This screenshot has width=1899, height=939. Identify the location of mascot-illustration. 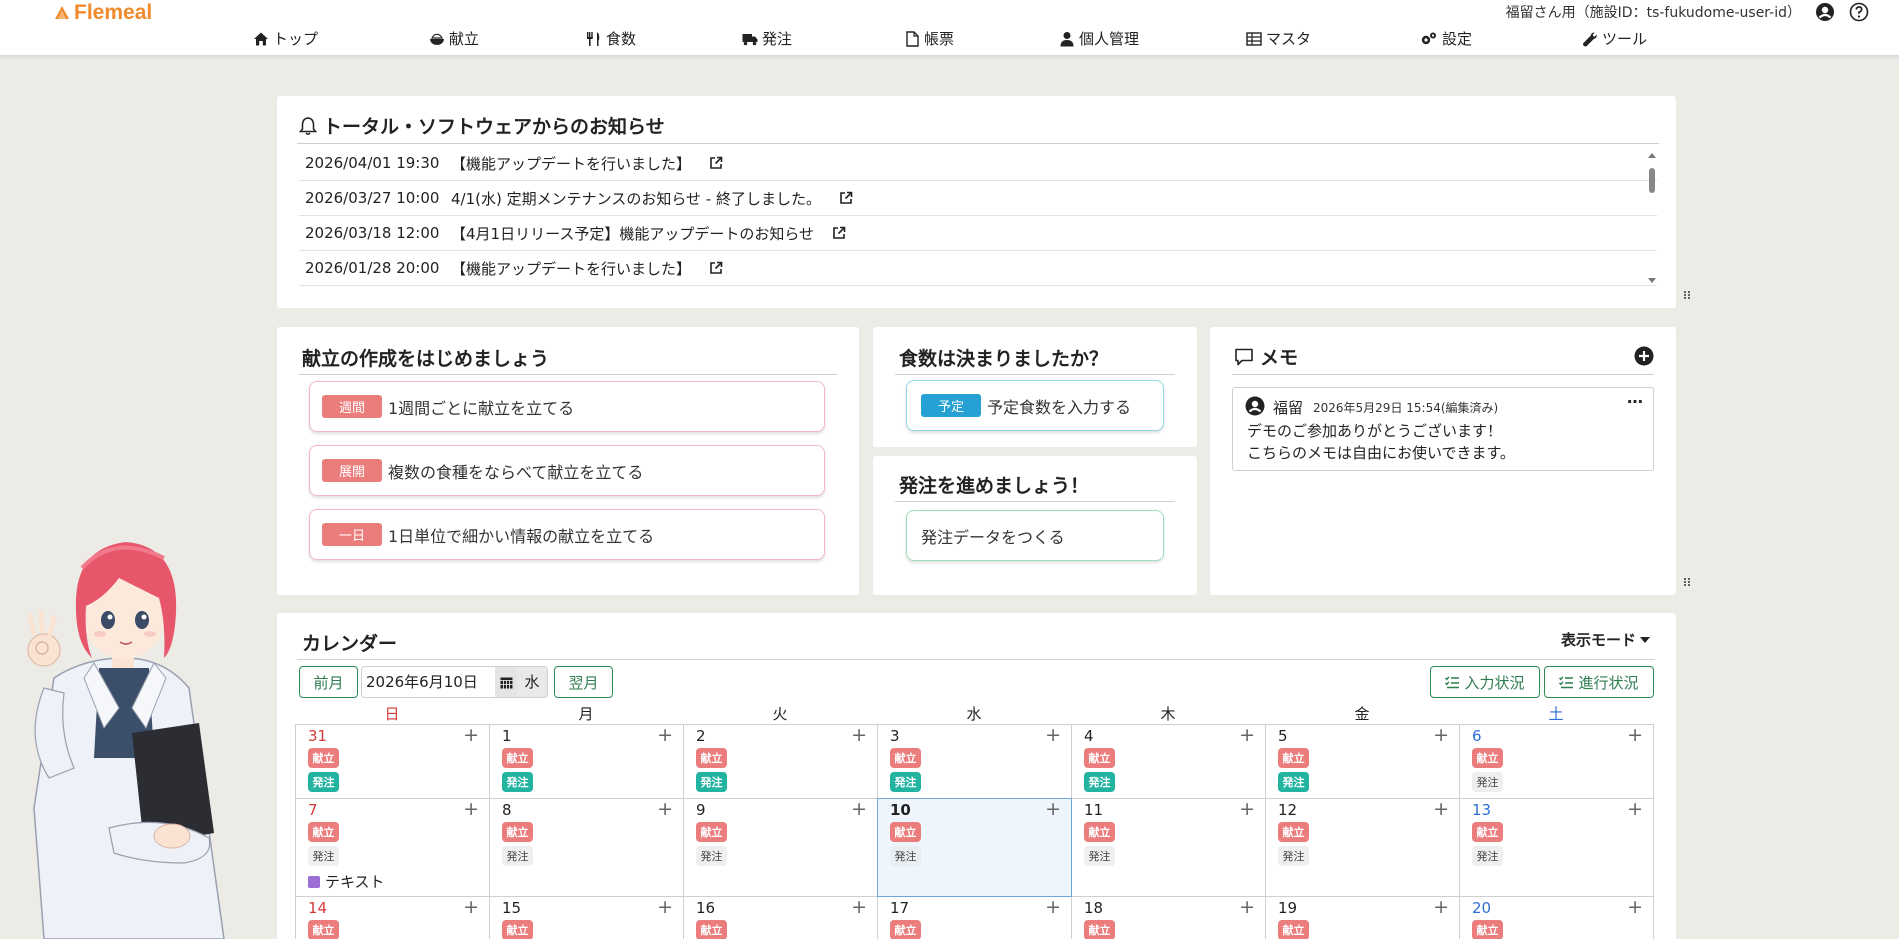
(126, 740).